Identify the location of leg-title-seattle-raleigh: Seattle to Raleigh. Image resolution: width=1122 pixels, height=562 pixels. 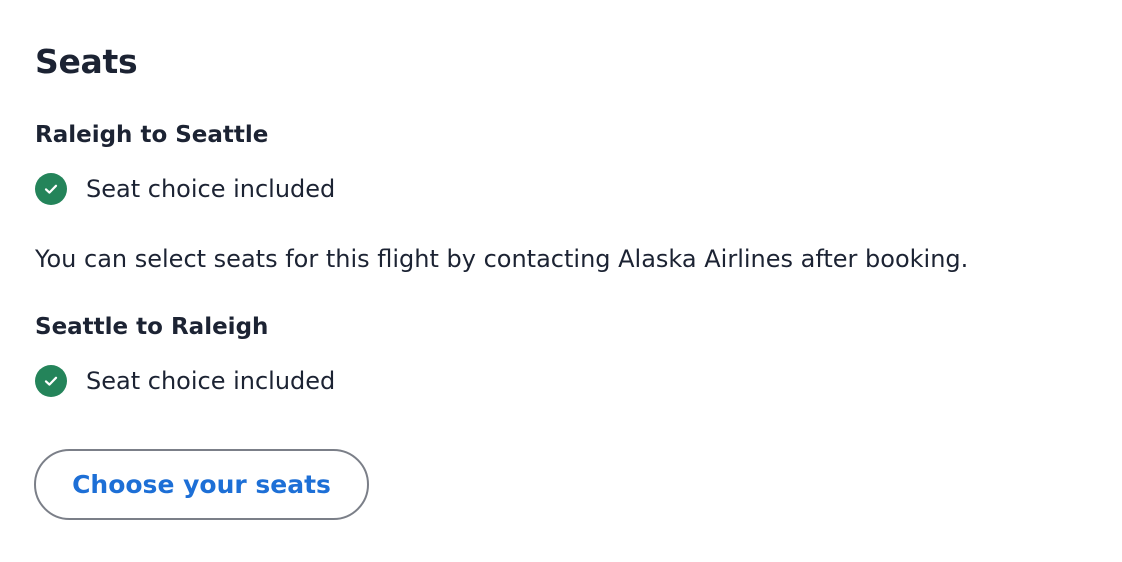
(152, 327).